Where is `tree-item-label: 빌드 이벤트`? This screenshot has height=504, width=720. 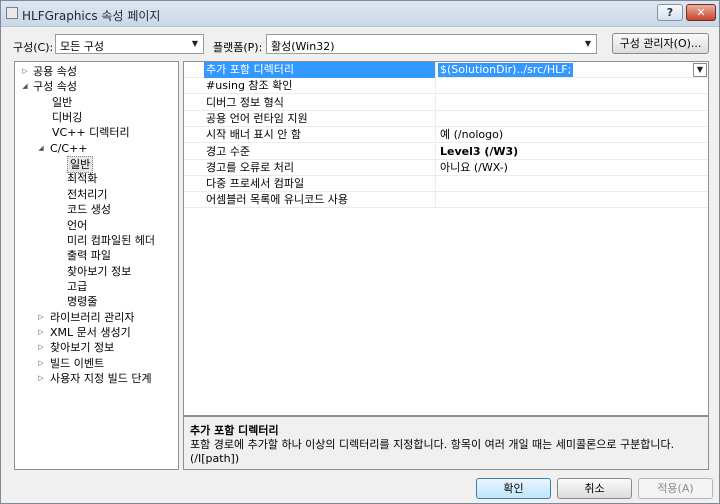
tree-item-label: 빌드 이벤트 is located at coordinates (77, 363).